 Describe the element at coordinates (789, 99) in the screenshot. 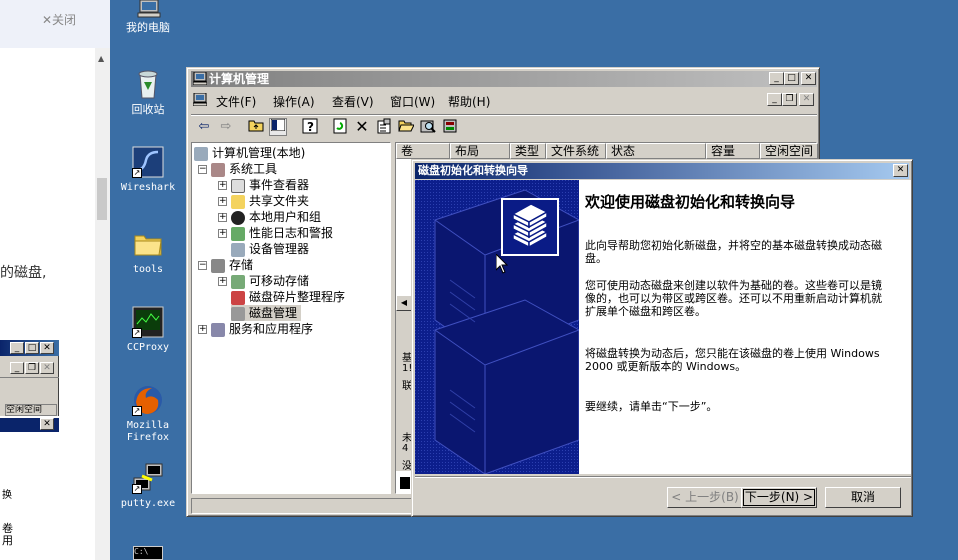

I see `mdi-restore-button: ❐` at that location.